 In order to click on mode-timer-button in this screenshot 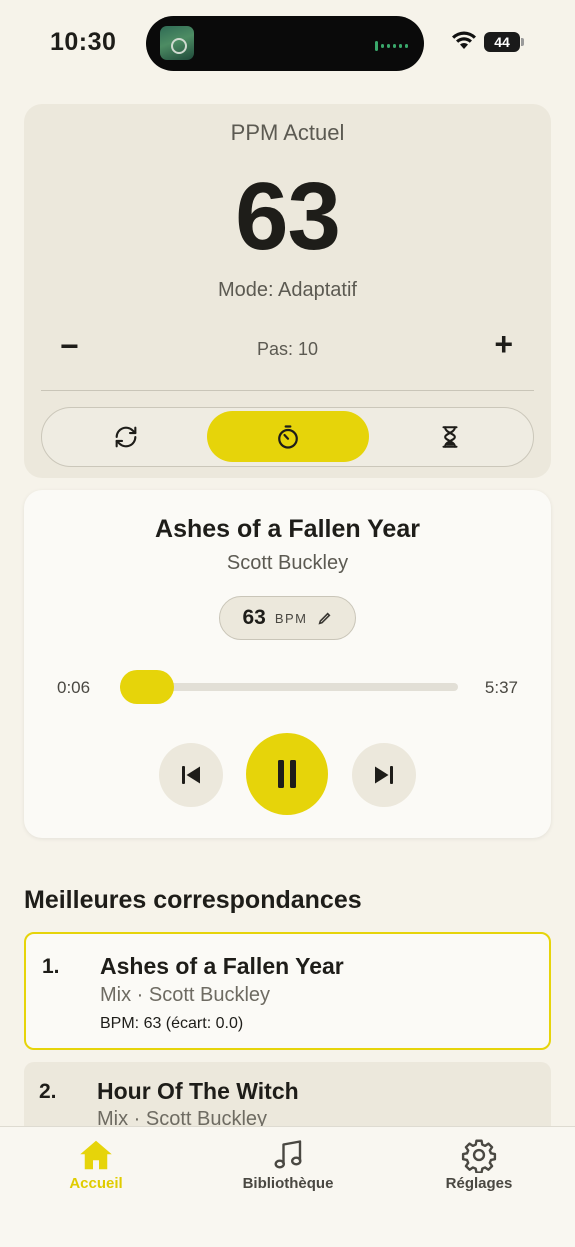, I will do `click(288, 436)`.